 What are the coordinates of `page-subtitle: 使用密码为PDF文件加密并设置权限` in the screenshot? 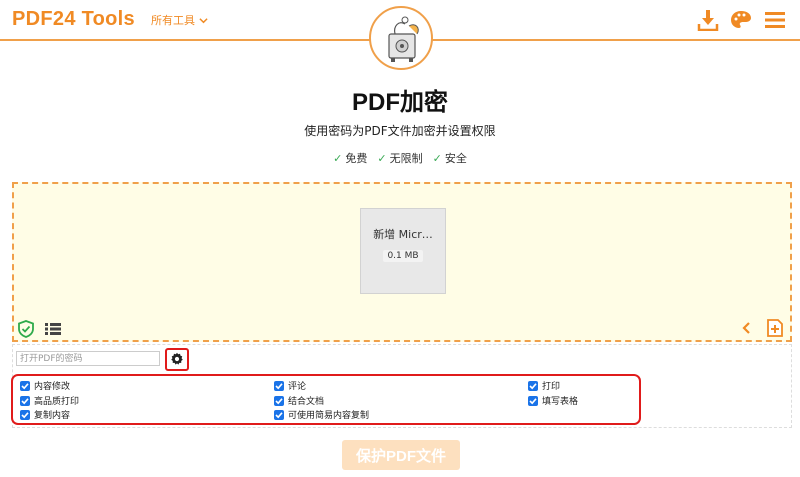 It's located at (400, 131).